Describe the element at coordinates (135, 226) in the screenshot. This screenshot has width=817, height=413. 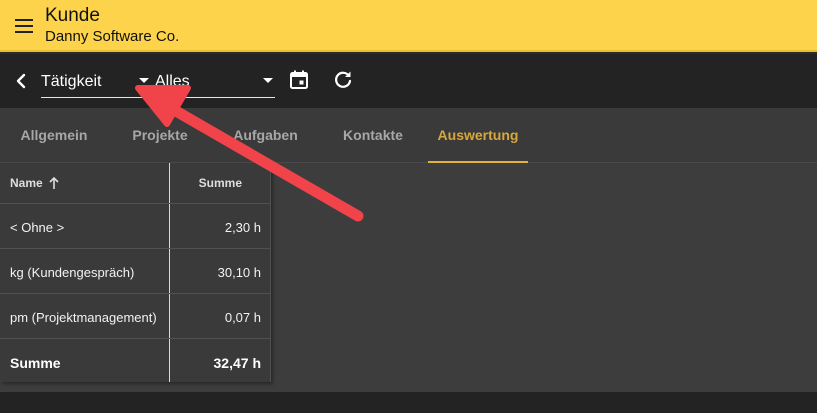
I see `table-row: < Ohne > 2,30 h` at that location.